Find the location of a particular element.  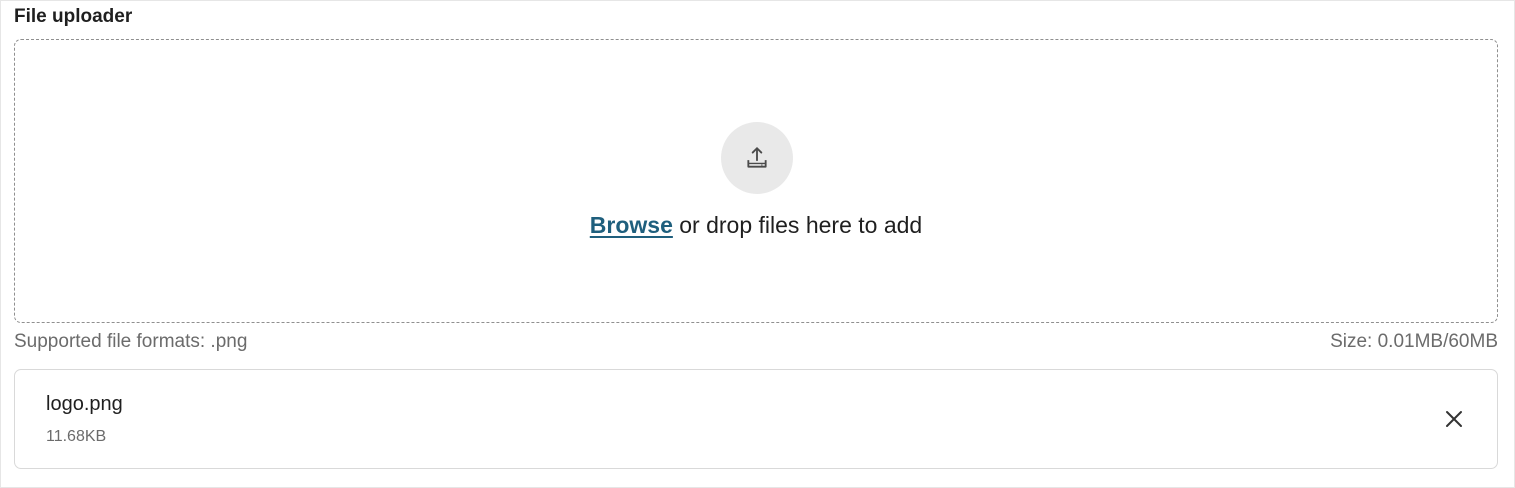

close-icon is located at coordinates (1454, 419).